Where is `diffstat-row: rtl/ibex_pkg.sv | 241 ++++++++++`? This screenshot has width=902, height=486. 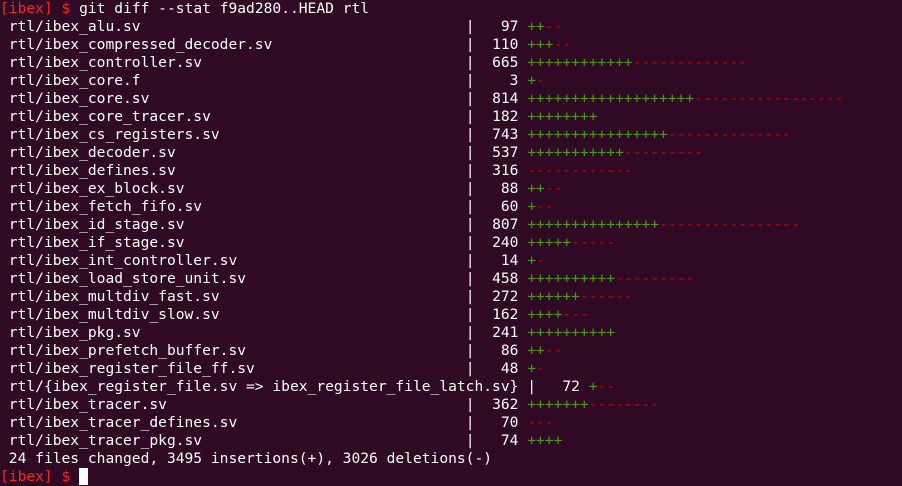
diffstat-row: rtl/ibex_pkg.sv | 241 ++++++++++ is located at coordinates (451, 333).